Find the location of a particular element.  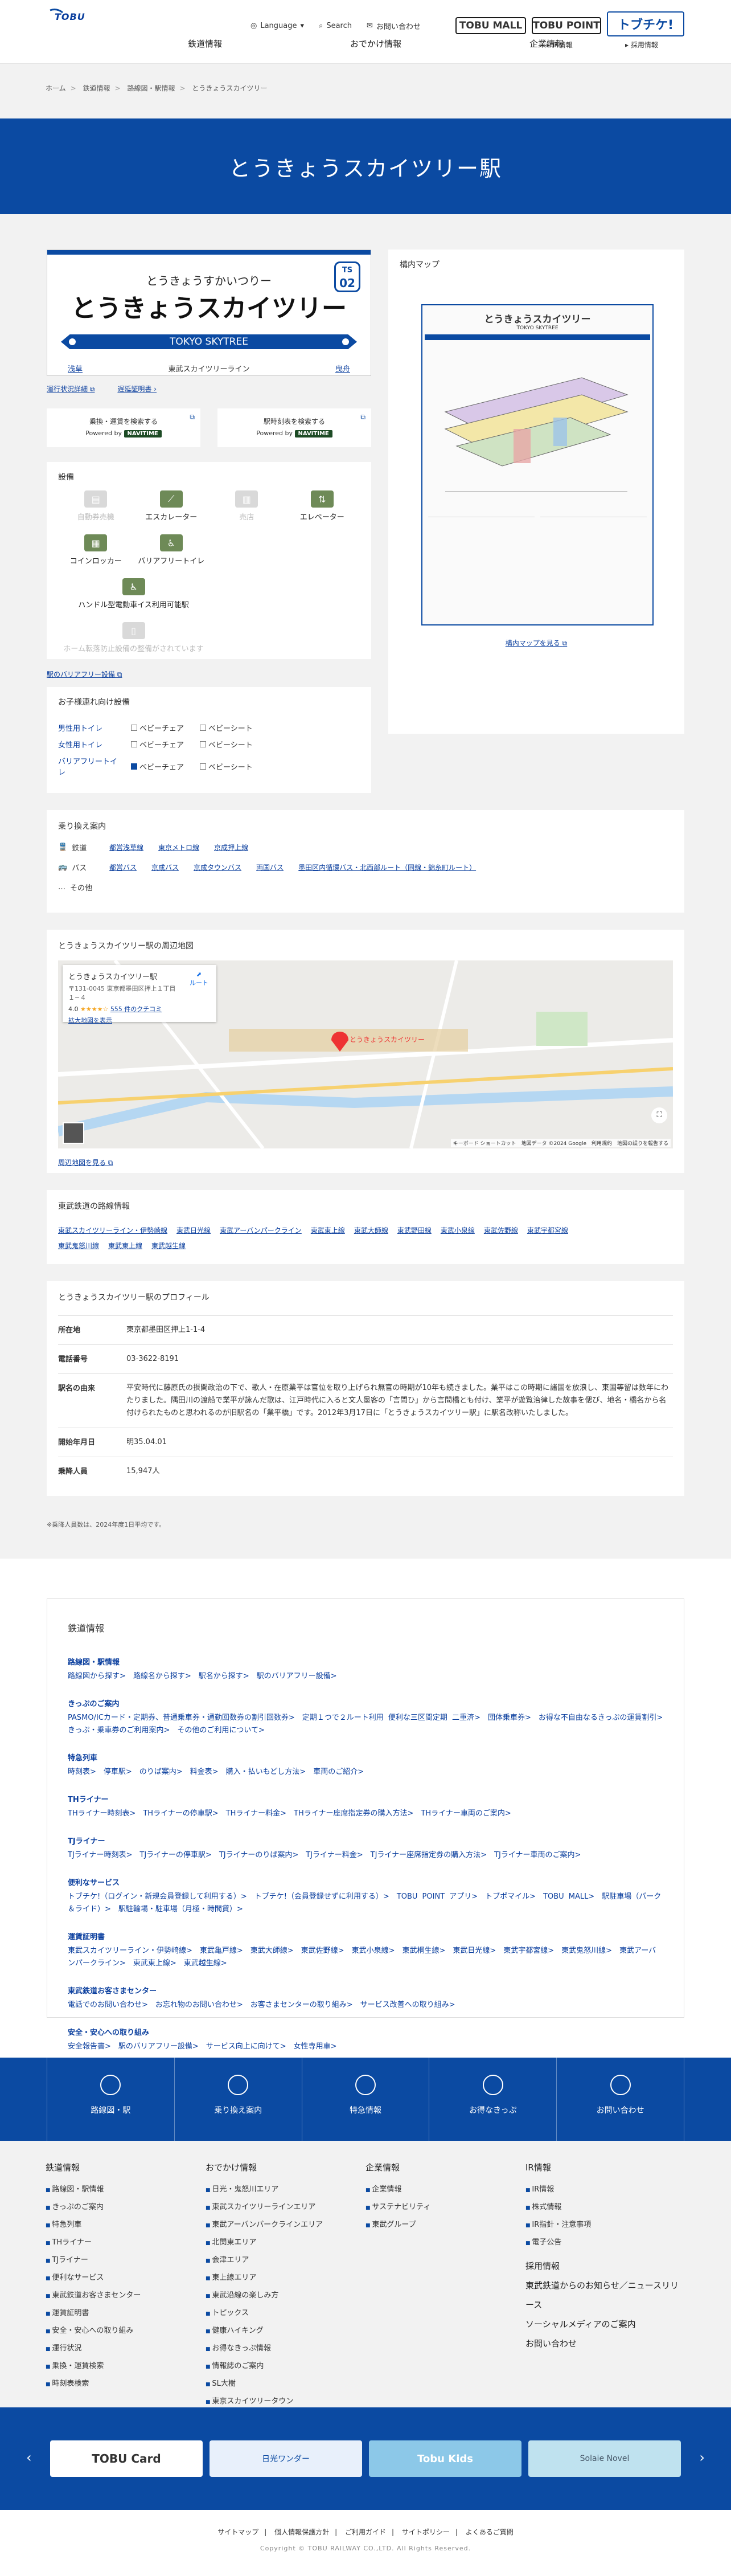

nav-outing: おでかけ情報 is located at coordinates (375, 44).